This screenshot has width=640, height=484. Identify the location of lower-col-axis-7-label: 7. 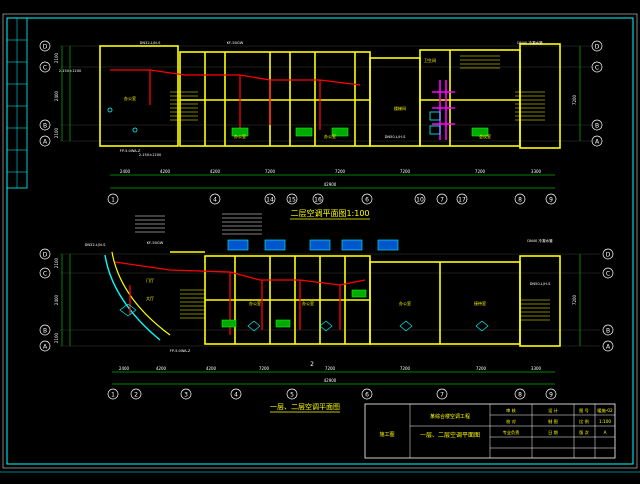
(442, 394).